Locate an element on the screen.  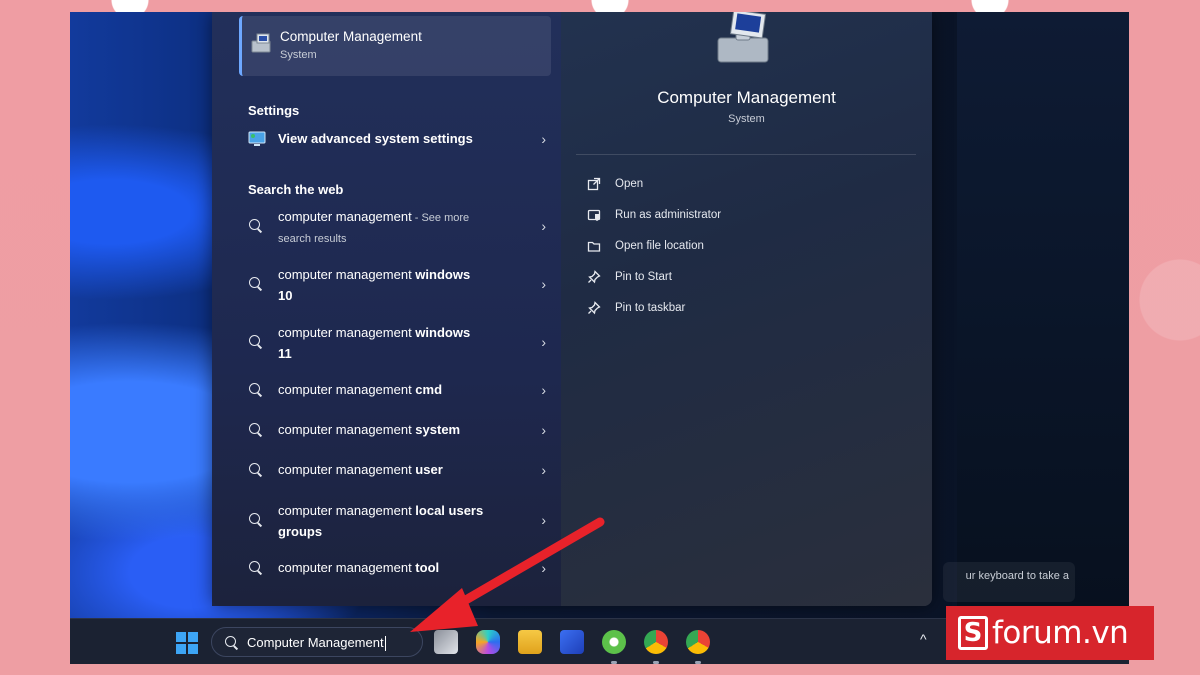
windows-start-icon is located at coordinates (187, 643).